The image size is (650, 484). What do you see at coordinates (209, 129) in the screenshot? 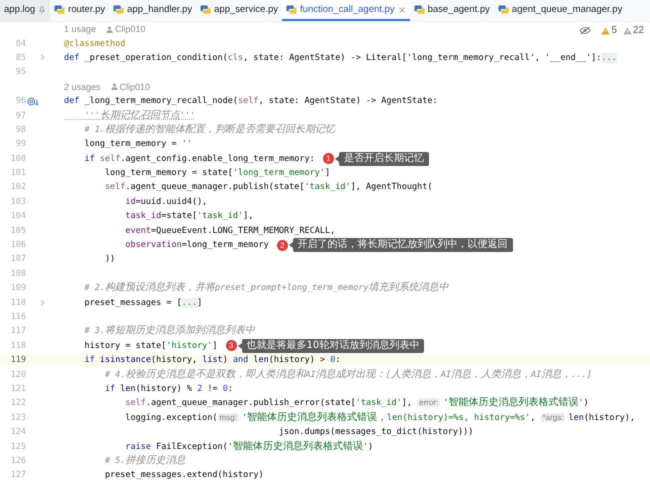
I see `code-line: # 1.根据传递的智能体配置，判断是否需要召回长期记忆` at bounding box center [209, 129].